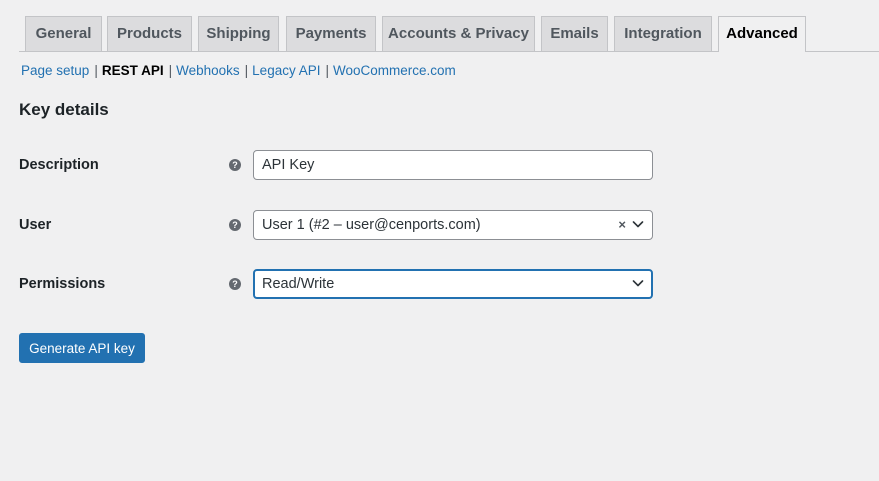  I want to click on user-select-value: User 1 (#2 – user@cenports.com), so click(371, 225).